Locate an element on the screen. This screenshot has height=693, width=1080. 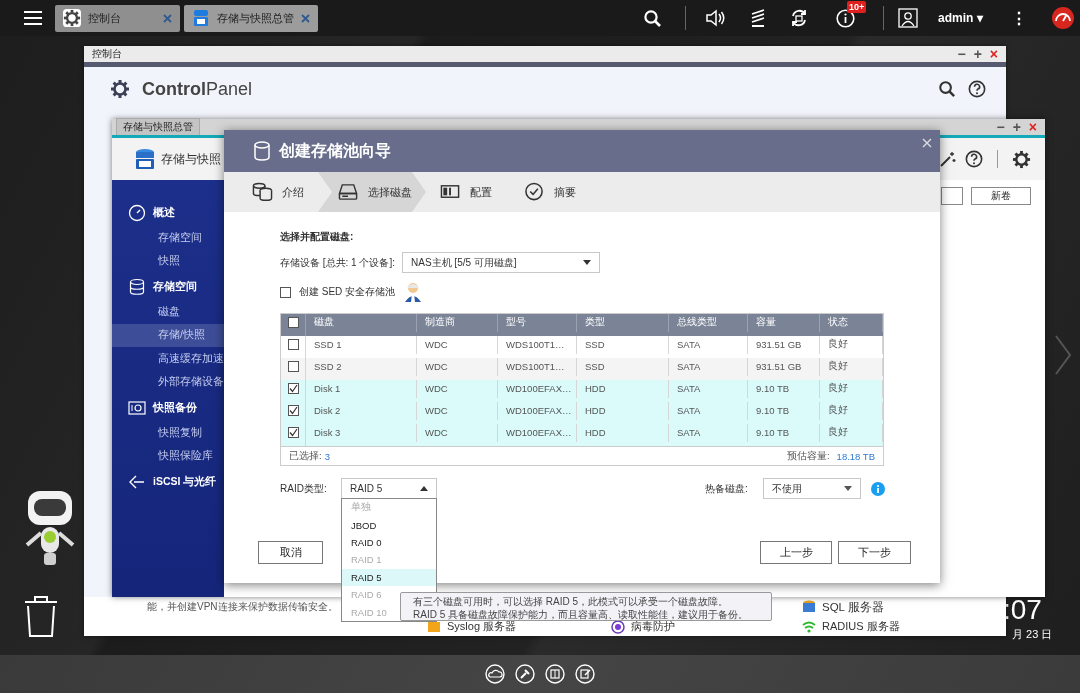
sidebar-item: 存储/快照 is located at coordinates (168, 335).